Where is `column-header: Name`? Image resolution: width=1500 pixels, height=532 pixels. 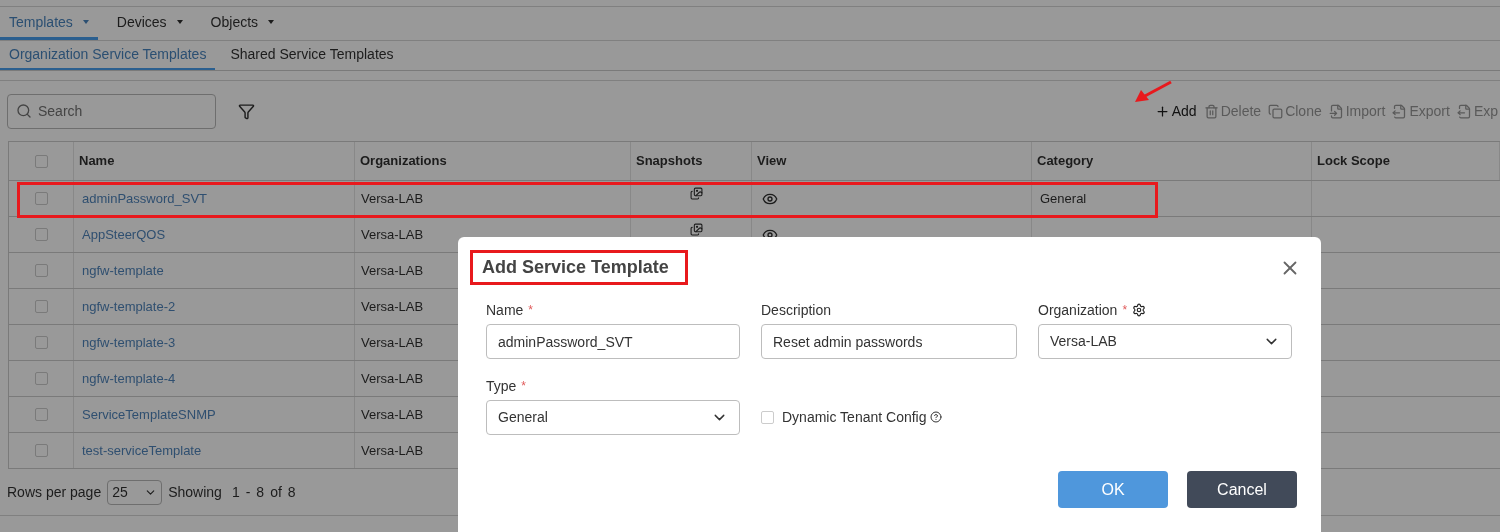 column-header: Name is located at coordinates (97, 161).